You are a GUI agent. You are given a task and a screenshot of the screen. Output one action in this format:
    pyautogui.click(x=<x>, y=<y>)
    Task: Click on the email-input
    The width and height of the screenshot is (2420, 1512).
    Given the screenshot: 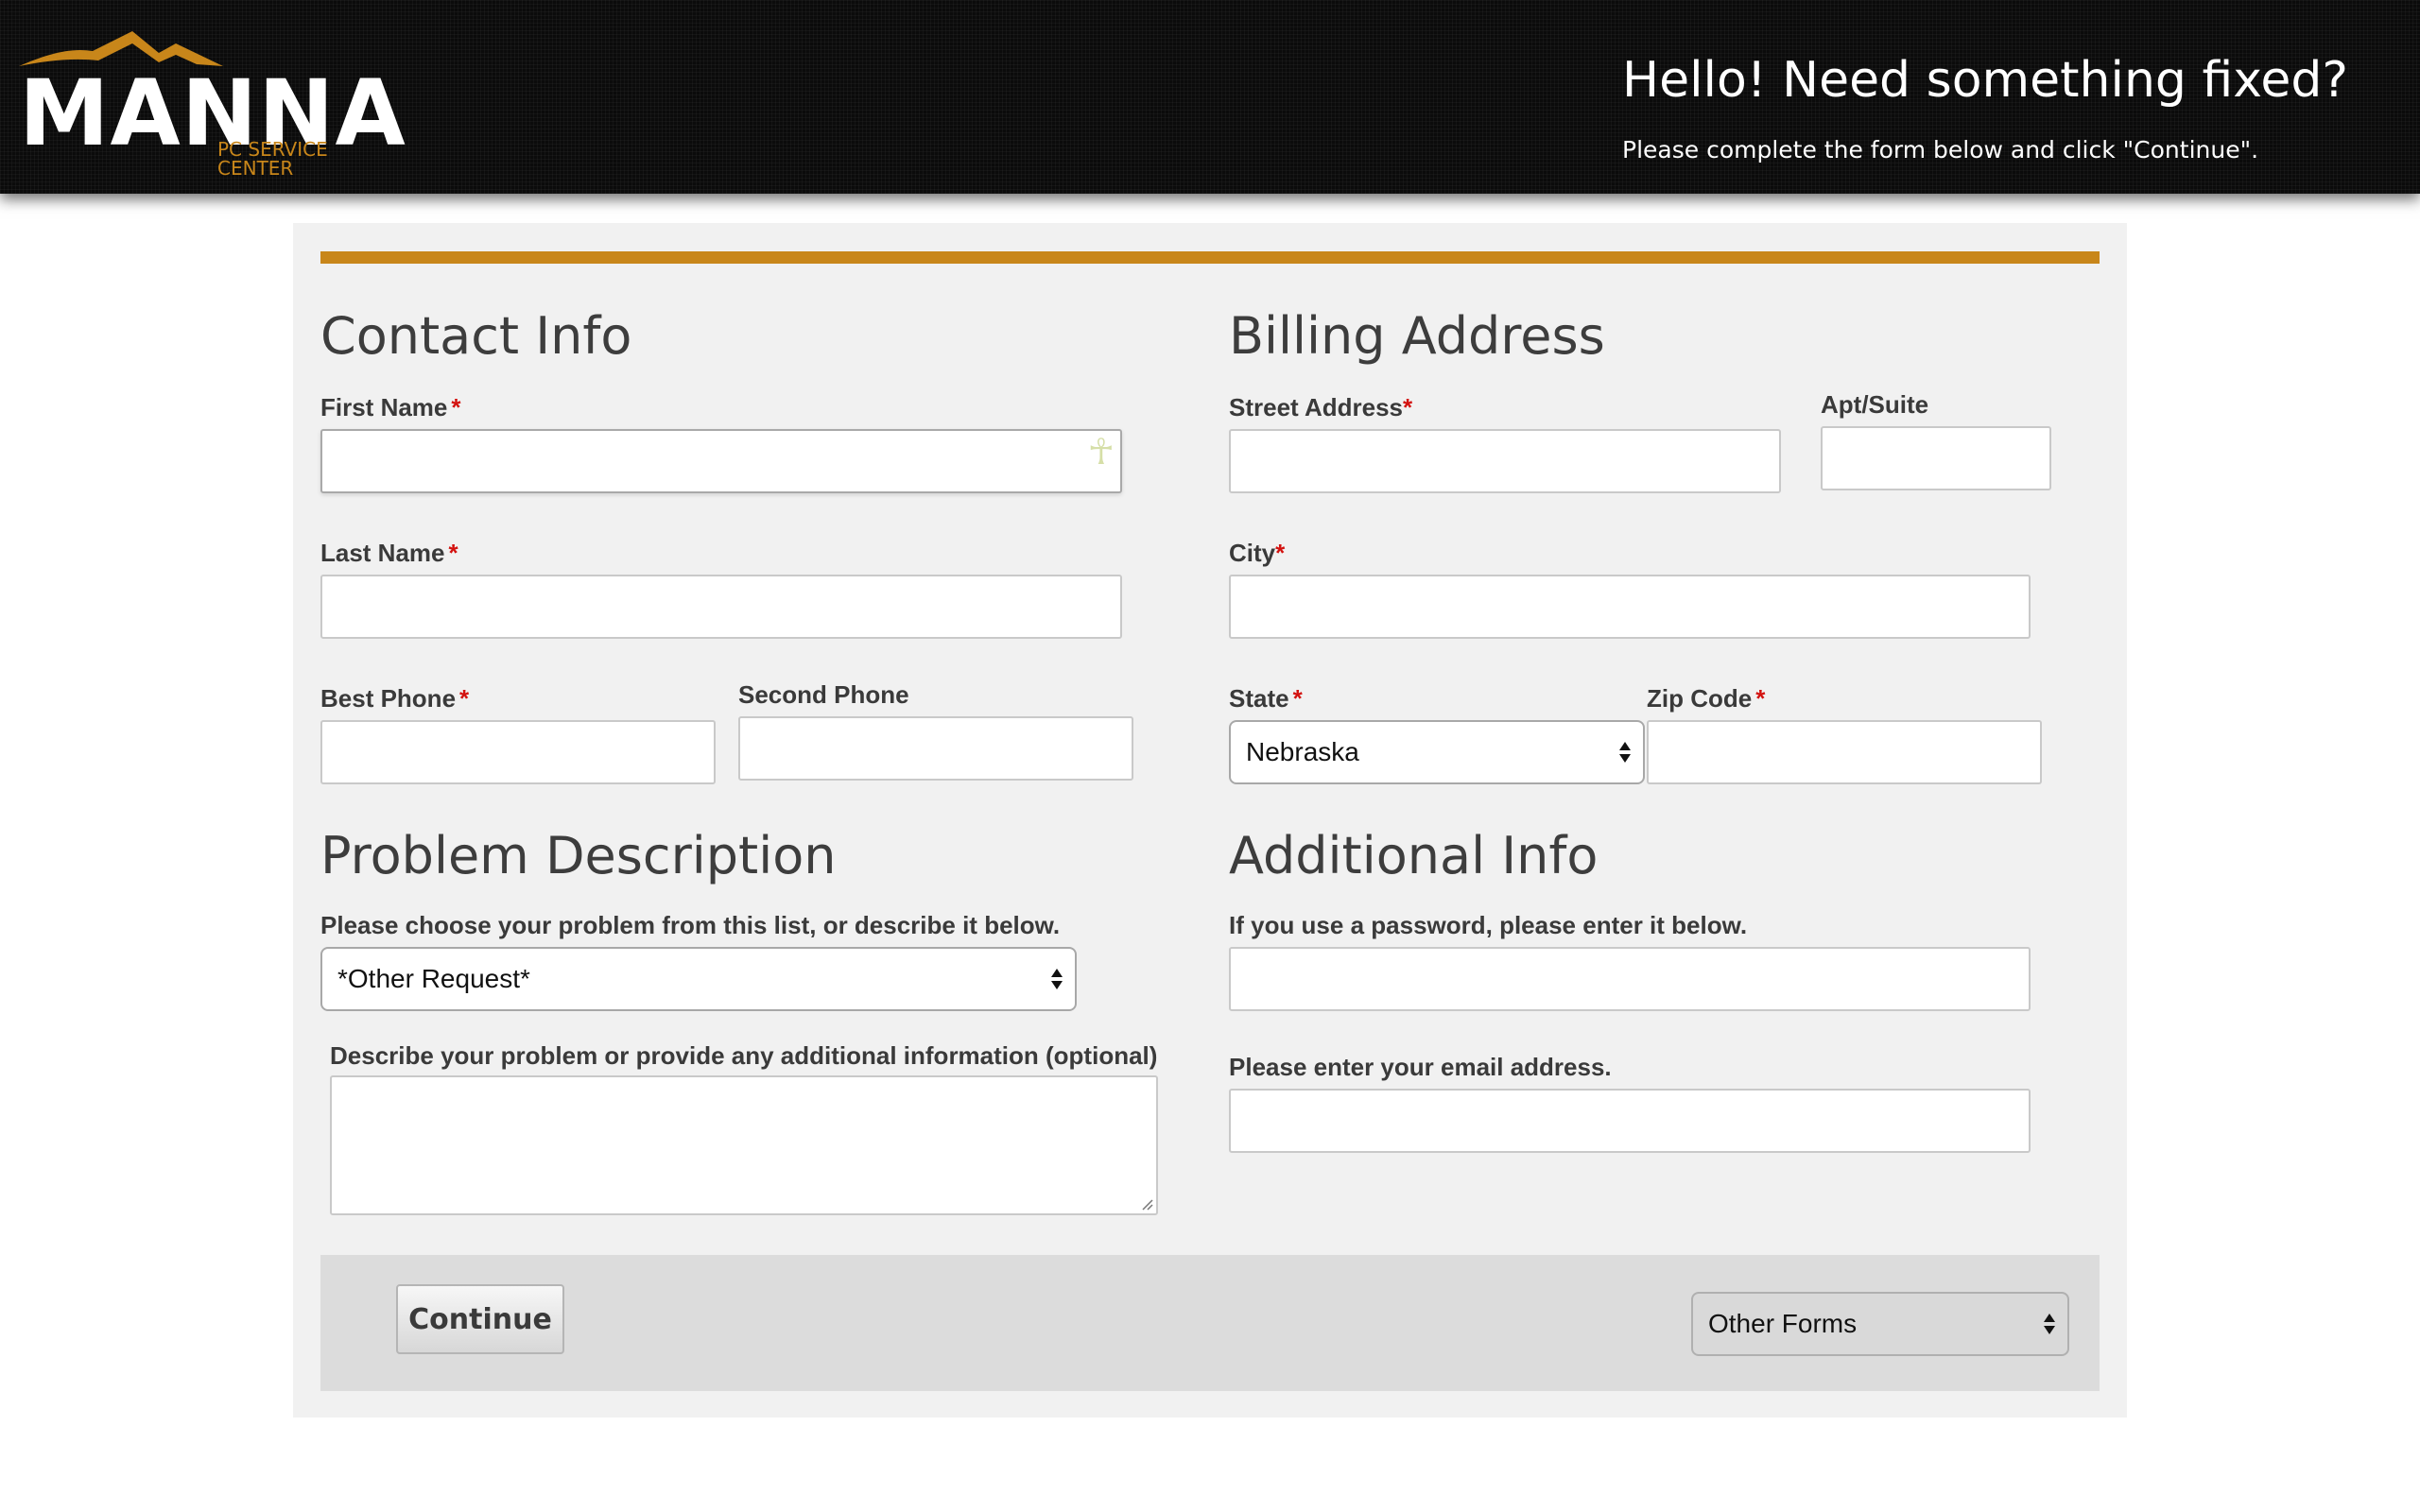 What is the action you would take?
    pyautogui.click(x=1630, y=1121)
    